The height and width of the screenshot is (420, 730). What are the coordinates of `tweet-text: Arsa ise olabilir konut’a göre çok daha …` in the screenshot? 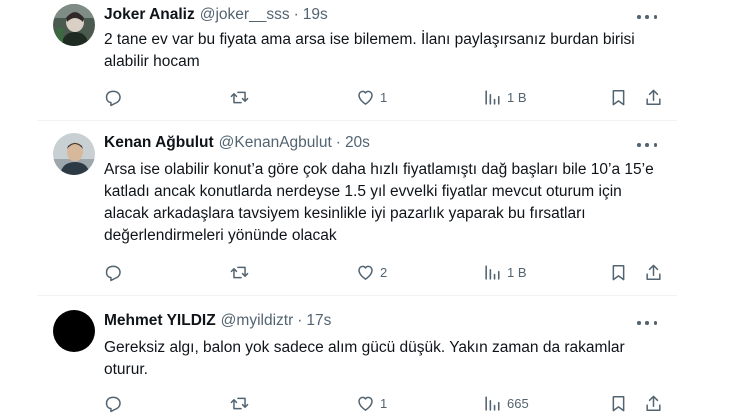 It's located at (379, 202).